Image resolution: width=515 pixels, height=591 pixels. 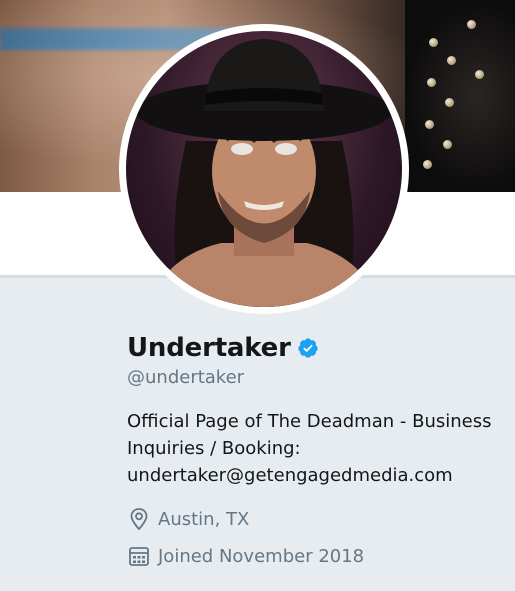 I want to click on bio-email-line: undertaker@getengagedmedia.com, so click(x=290, y=475).